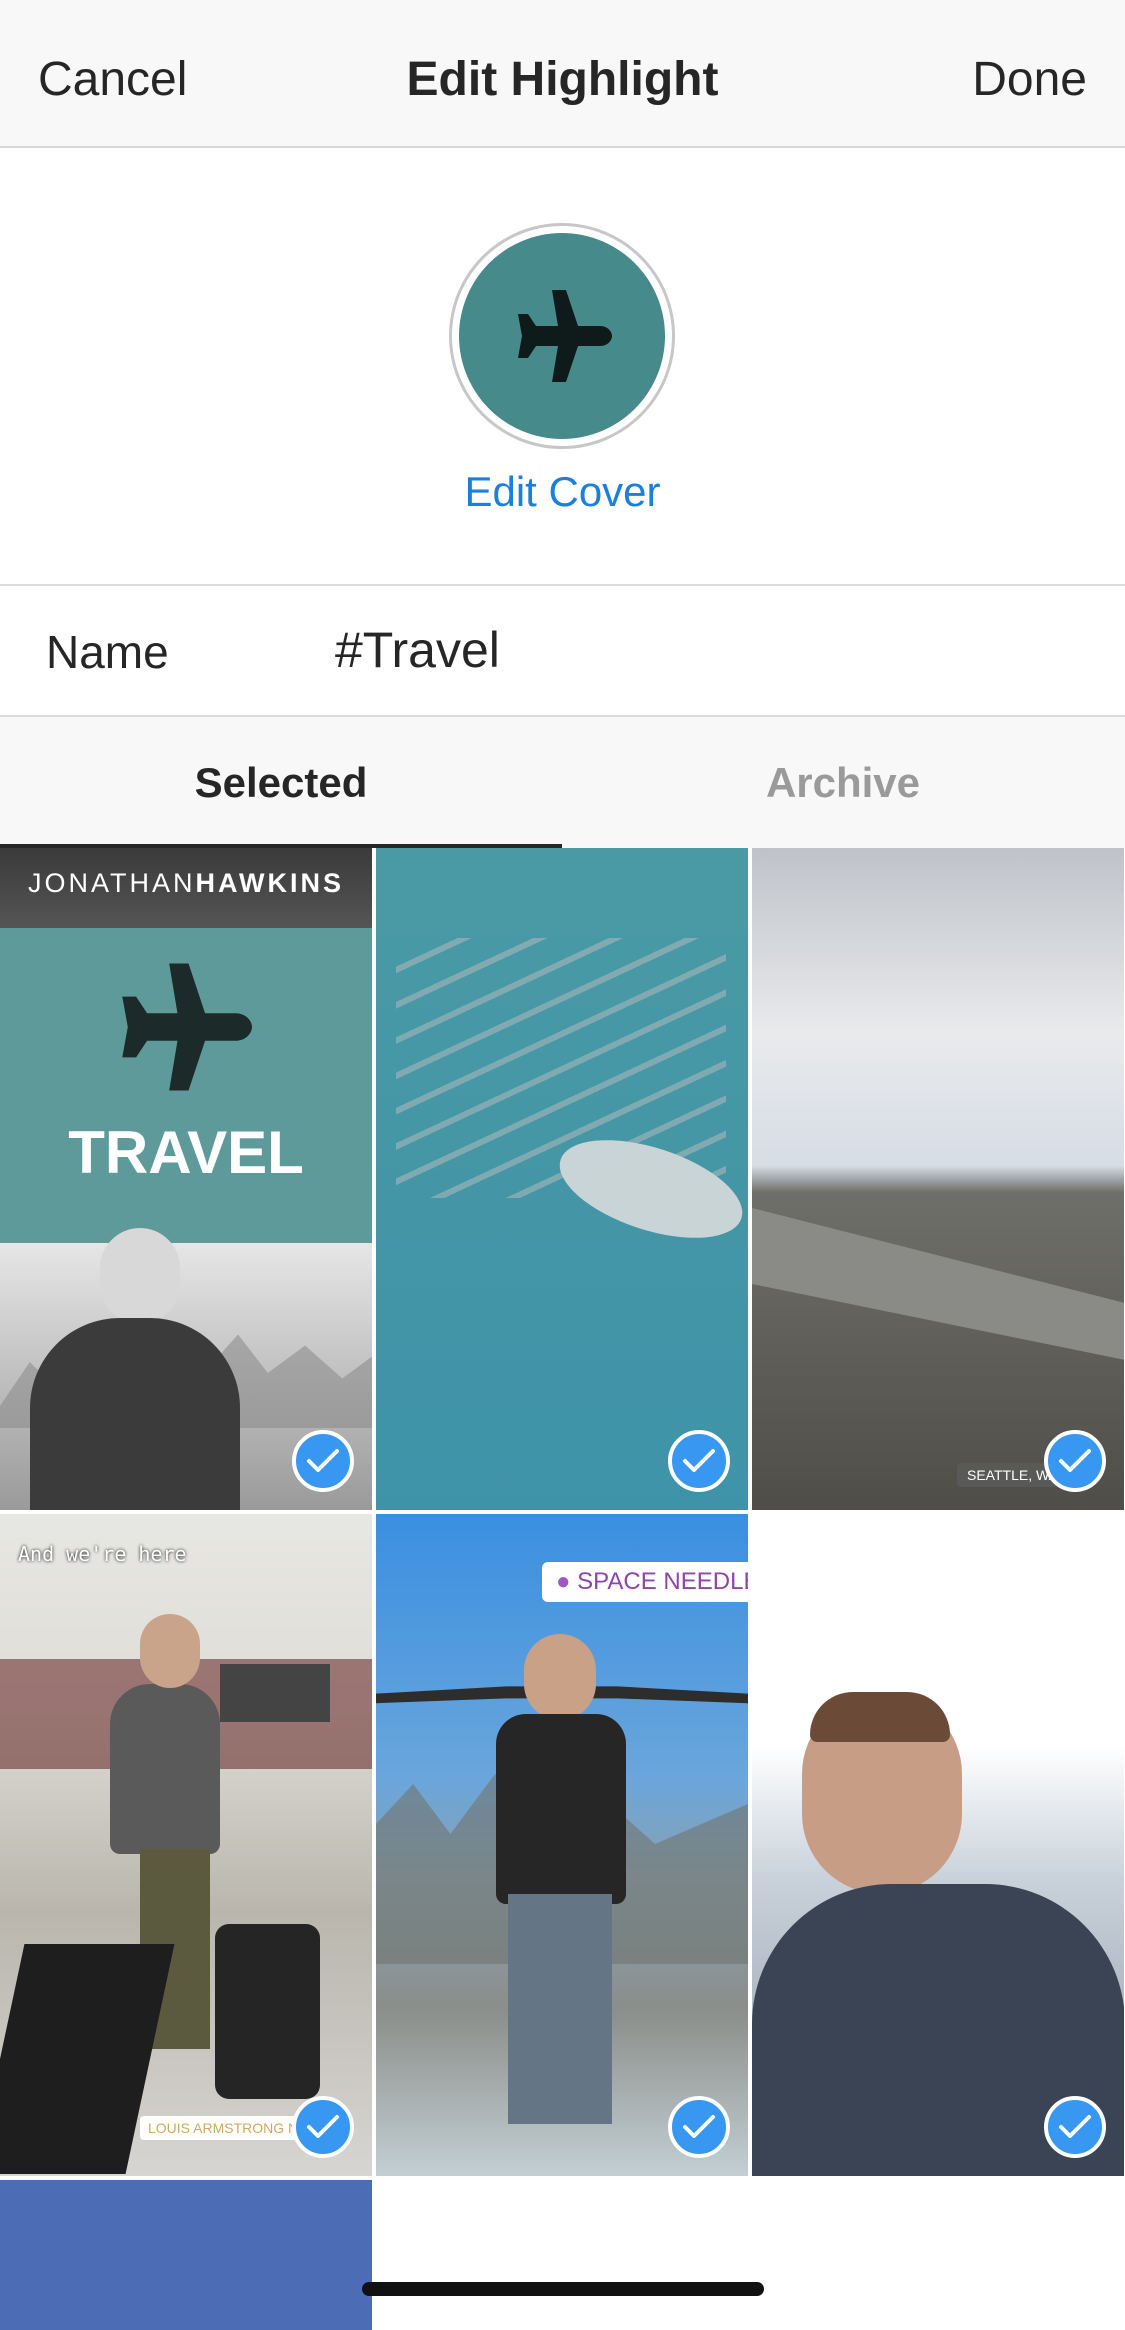  I want to click on story-title: TRAVEL, so click(186, 1152).